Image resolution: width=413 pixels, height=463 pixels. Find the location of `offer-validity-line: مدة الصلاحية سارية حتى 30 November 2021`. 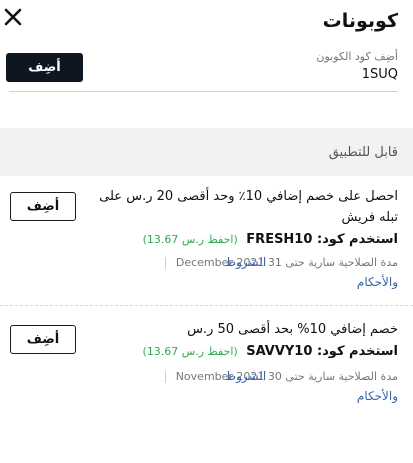

offer-validity-line: مدة الصلاحية سارية حتى 30 November 2021 is located at coordinates (276, 376).